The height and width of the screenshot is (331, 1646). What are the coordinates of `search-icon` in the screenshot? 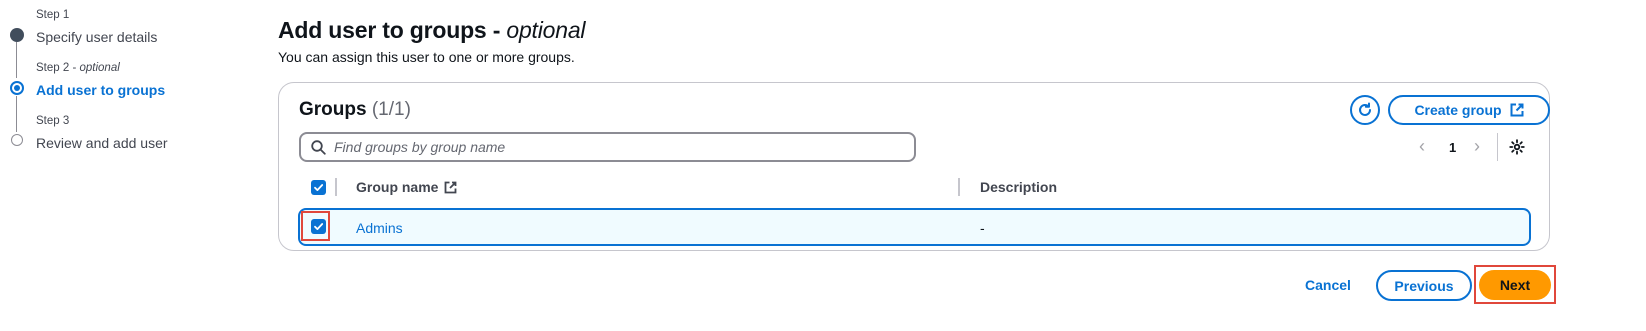 It's located at (318, 147).